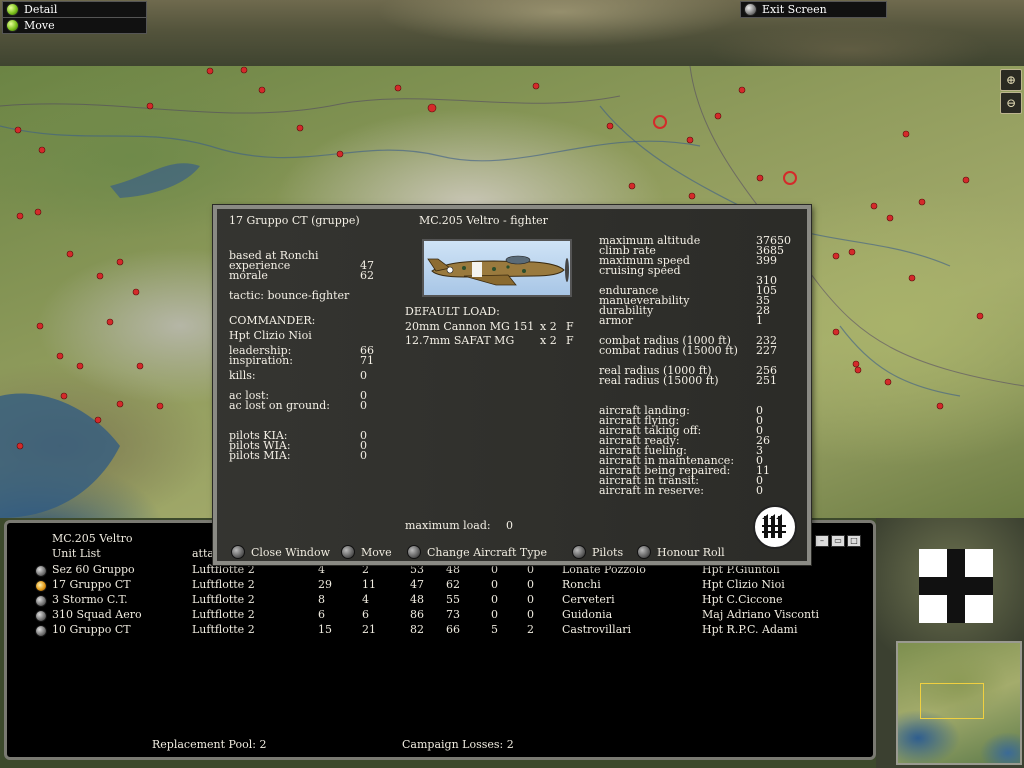 The width and height of the screenshot is (1024, 768). What do you see at coordinates (367, 275) in the screenshot?
I see `morale-value: 62` at bounding box center [367, 275].